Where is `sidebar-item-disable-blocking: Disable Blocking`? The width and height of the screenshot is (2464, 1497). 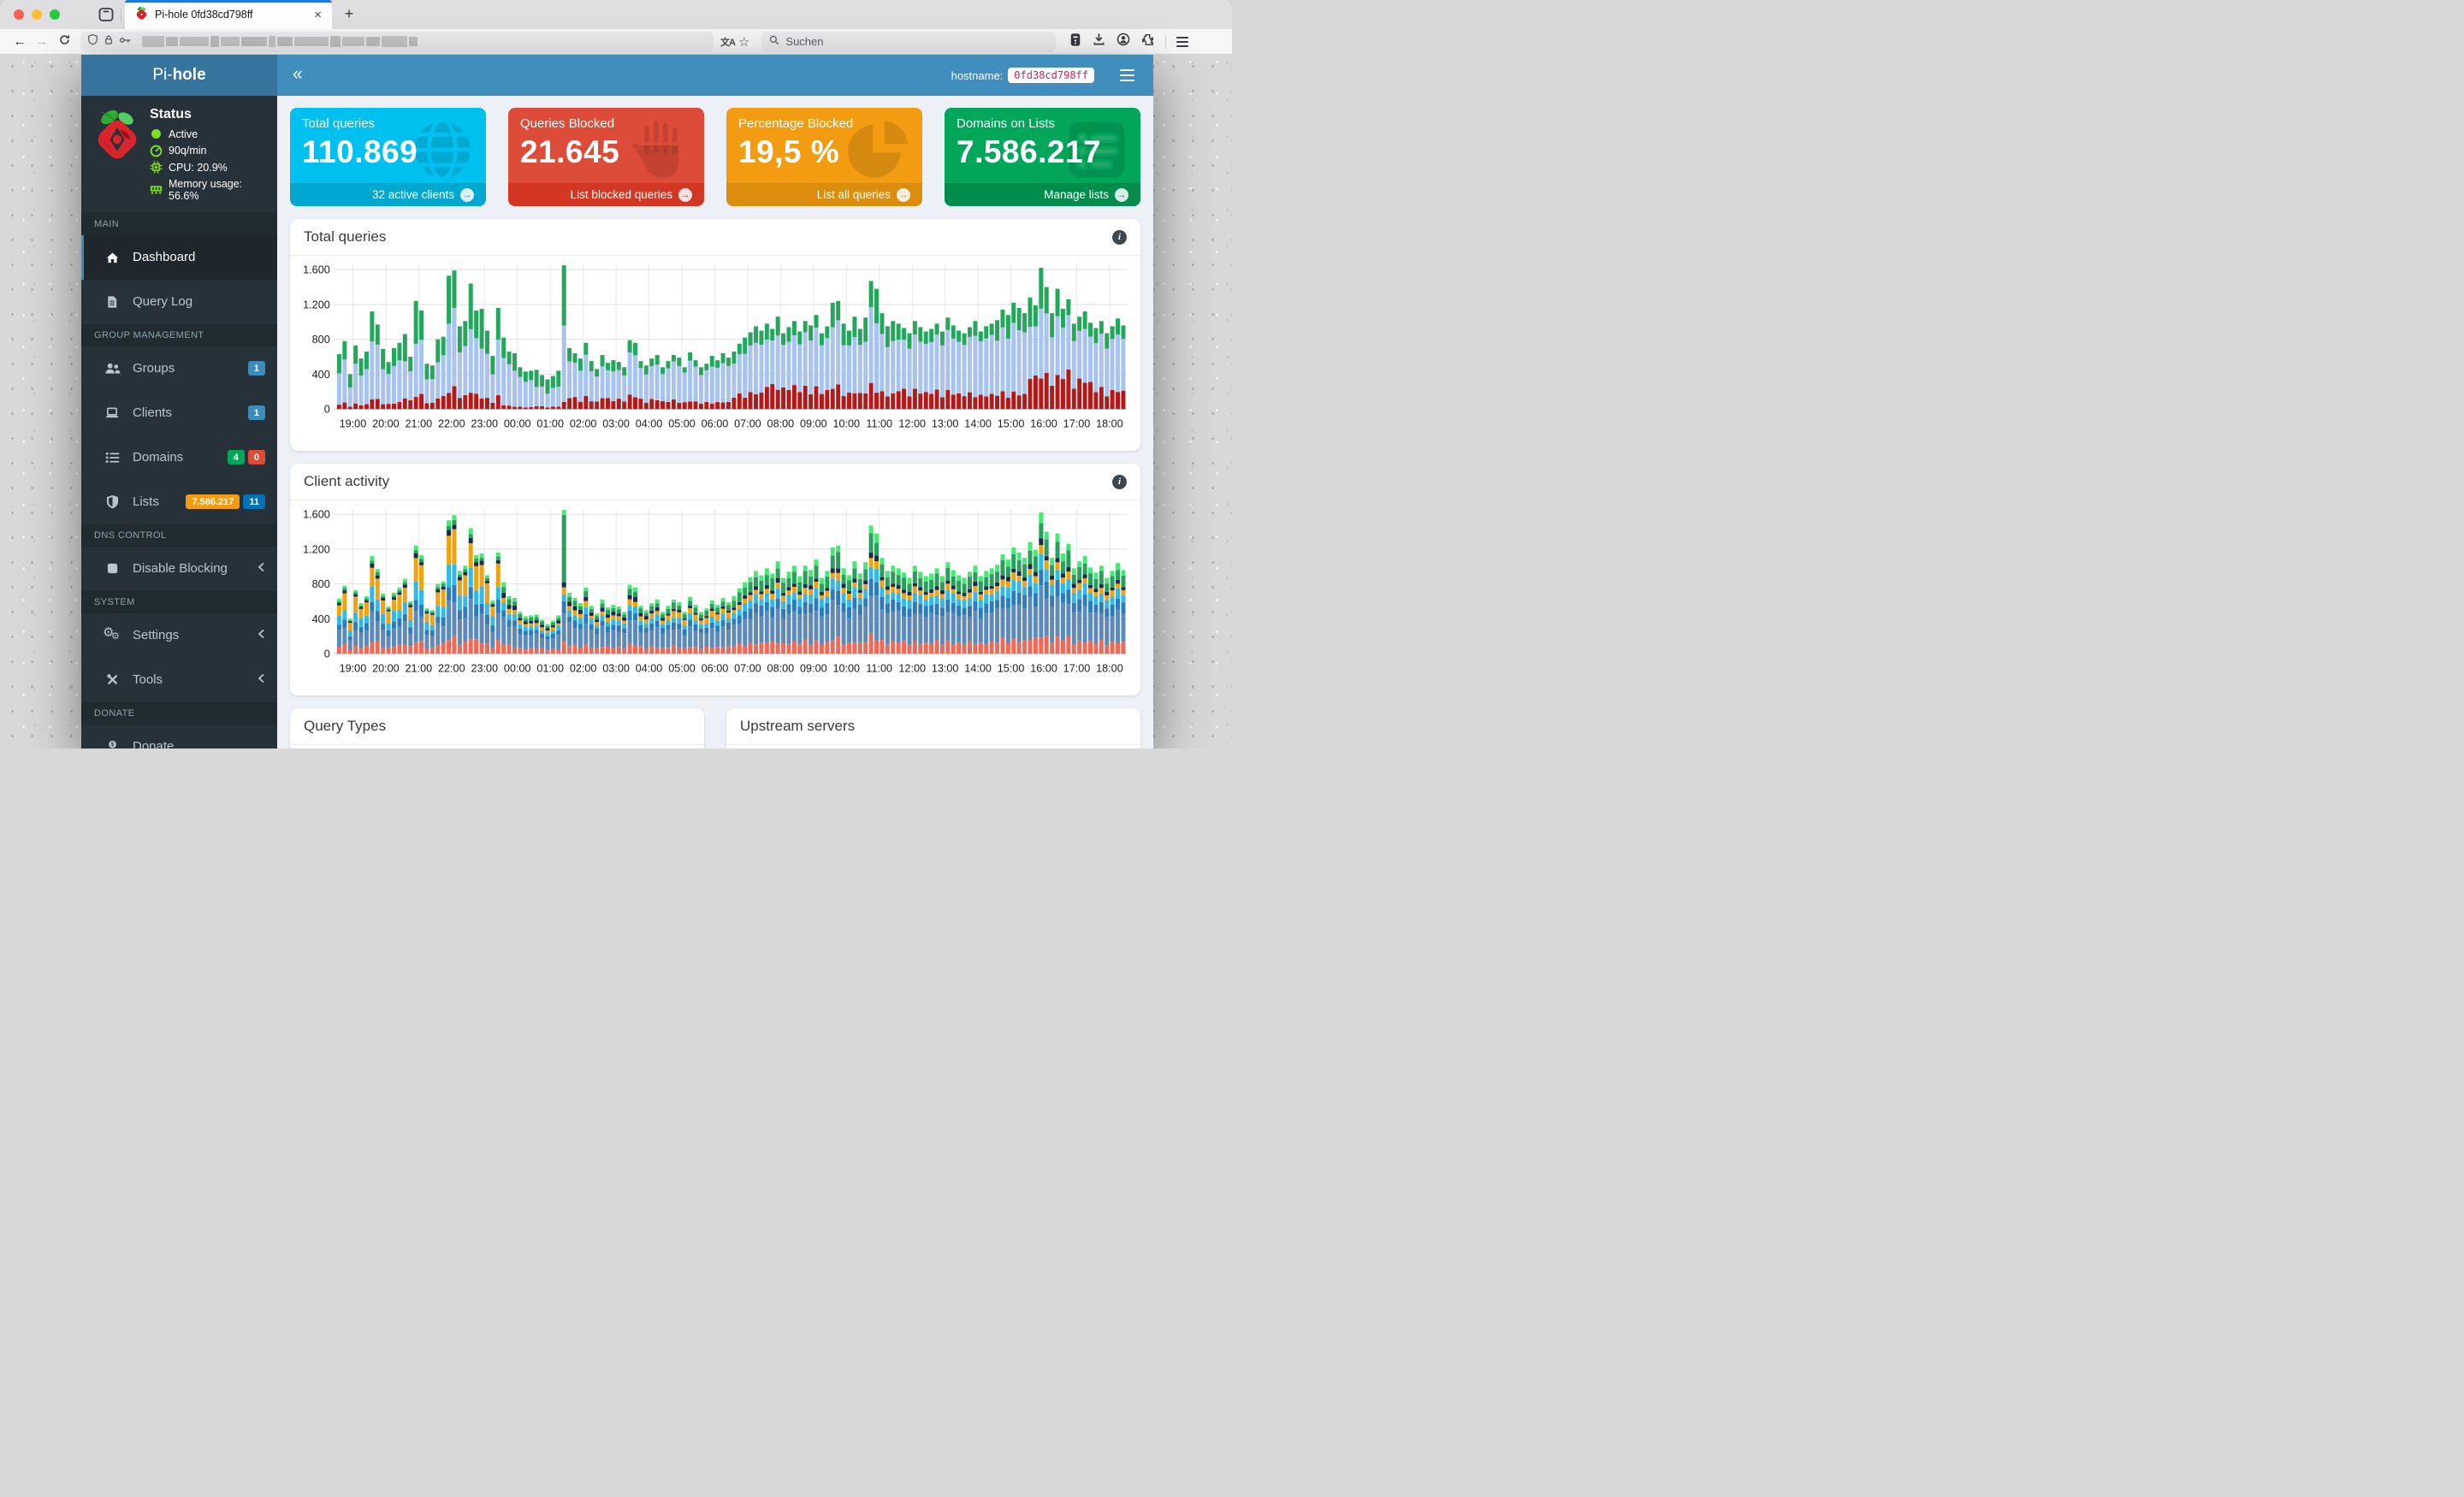
sidebar-item-disable-blocking: Disable Blocking is located at coordinates (179, 569).